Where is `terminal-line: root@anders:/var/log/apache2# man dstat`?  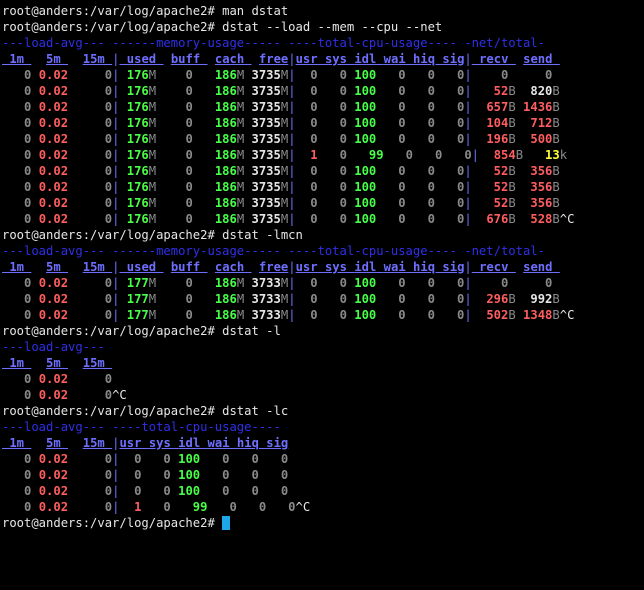
terminal-line: root@anders:/var/log/apache2# man dstat is located at coordinates (323, 11).